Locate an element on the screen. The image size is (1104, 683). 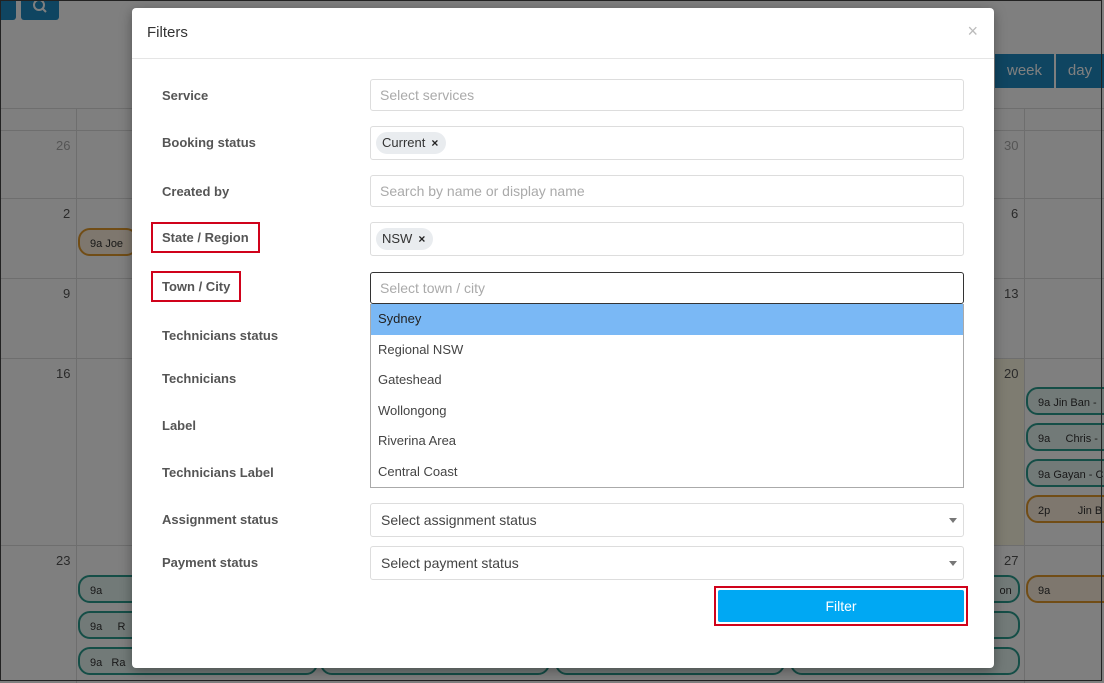
modal-title: Filters is located at coordinates (167, 32).